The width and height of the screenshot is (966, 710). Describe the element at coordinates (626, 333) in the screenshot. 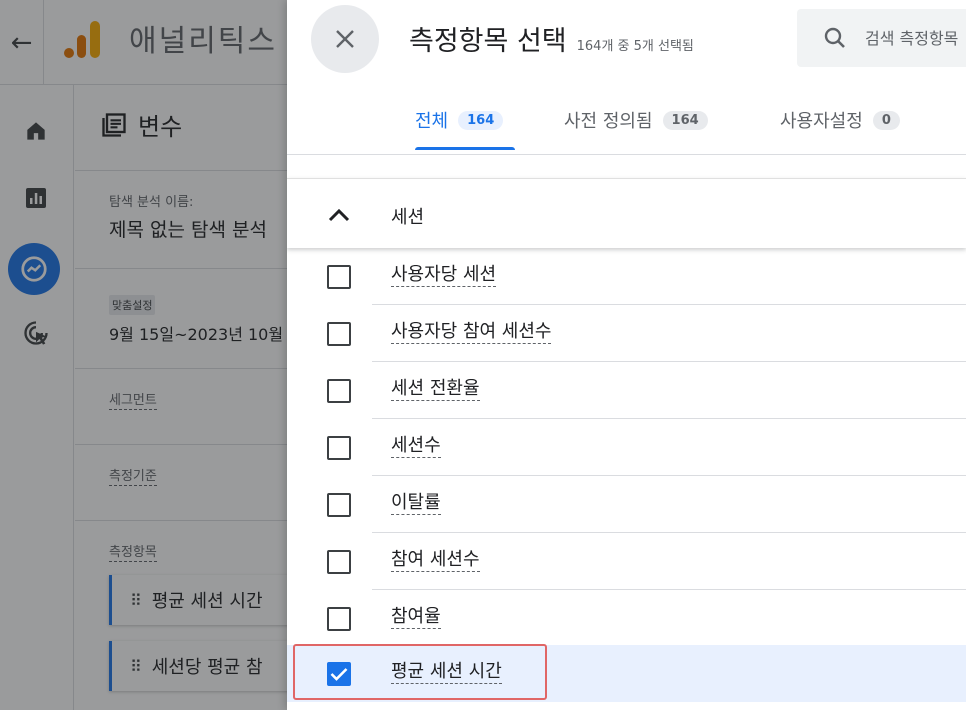

I see `metric-row: 사용자당 참여 세션수` at that location.